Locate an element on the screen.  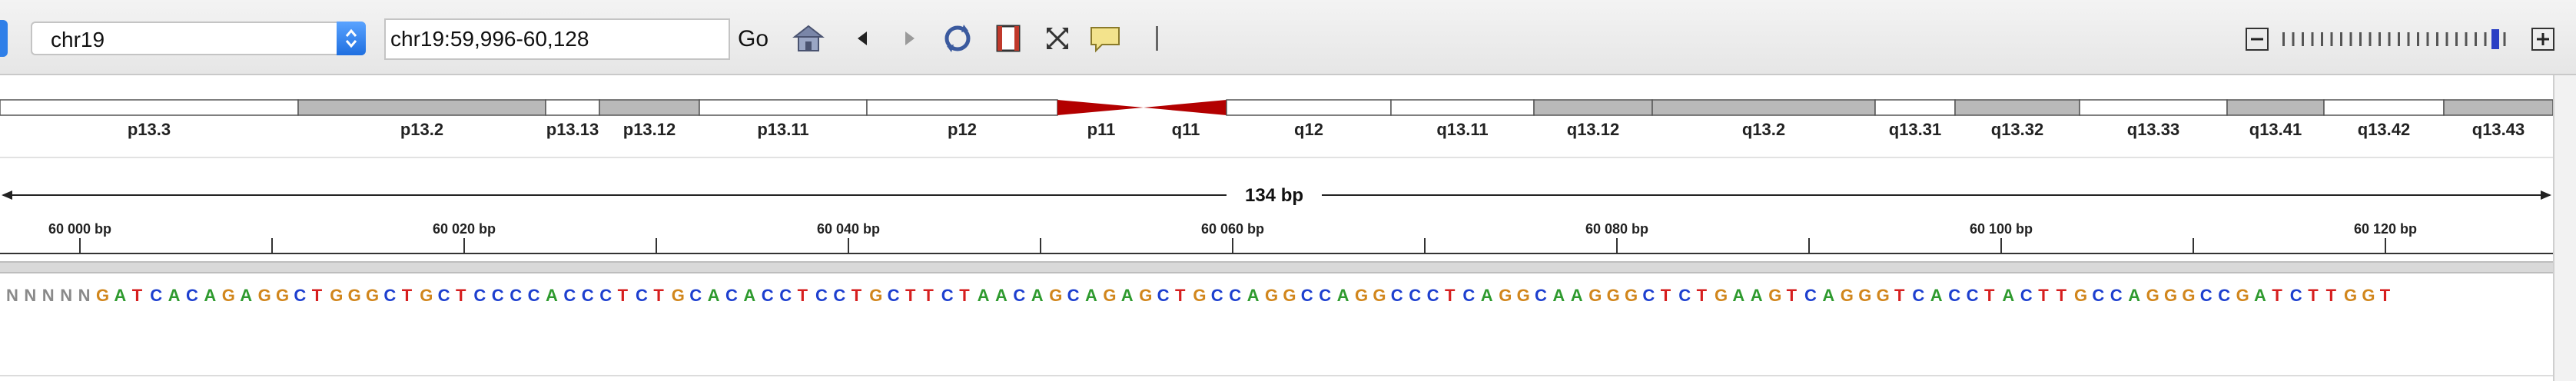
go-button: Go is located at coordinates (753, 39).